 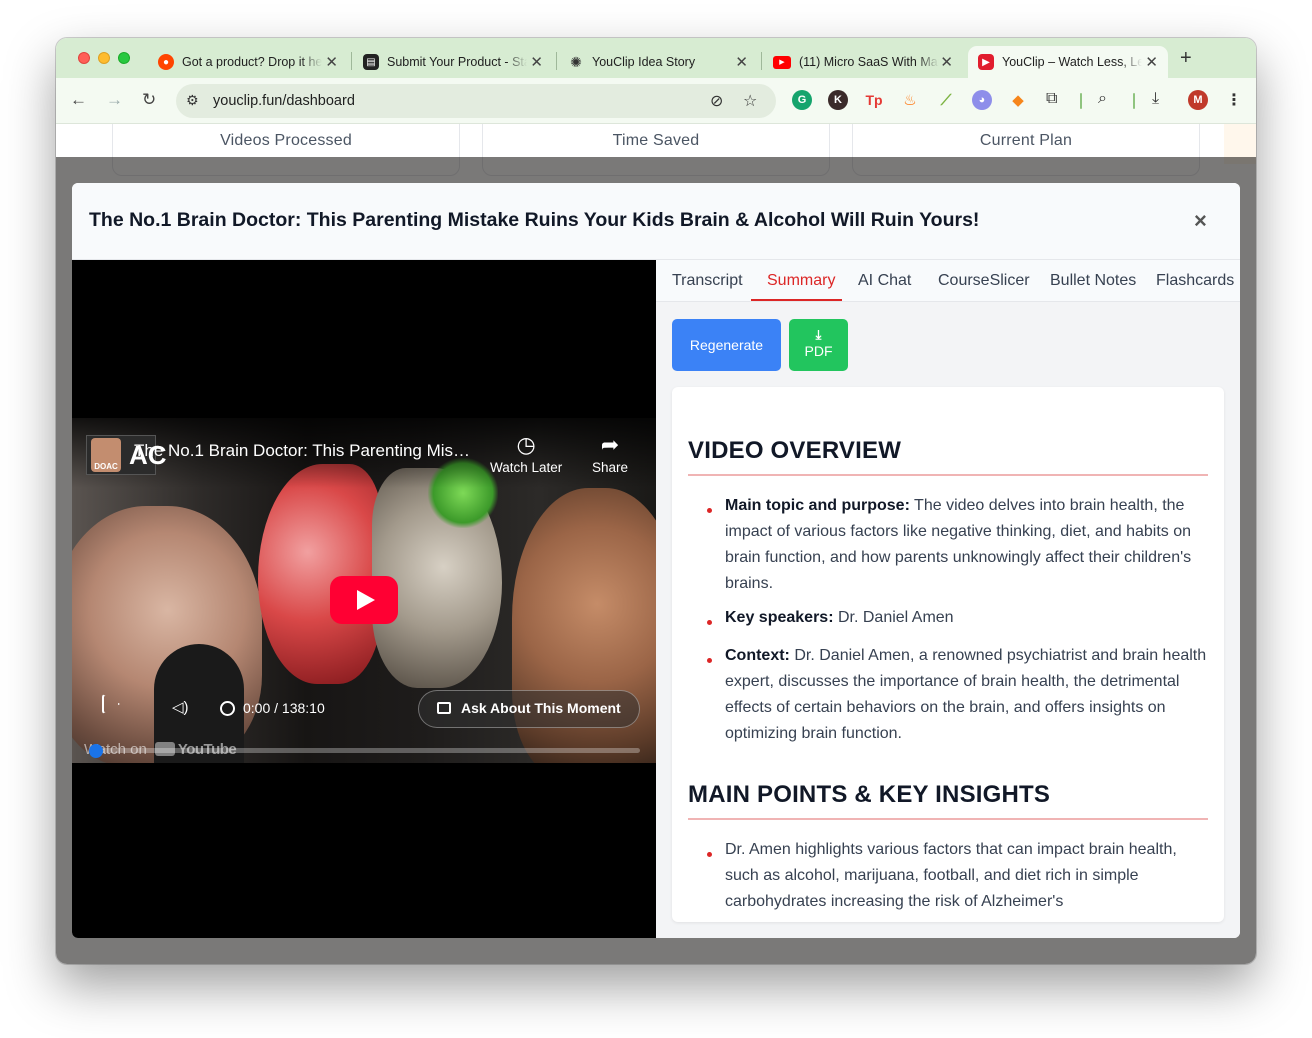 What do you see at coordinates (149, 100) in the screenshot?
I see `reload-icon: ↻` at bounding box center [149, 100].